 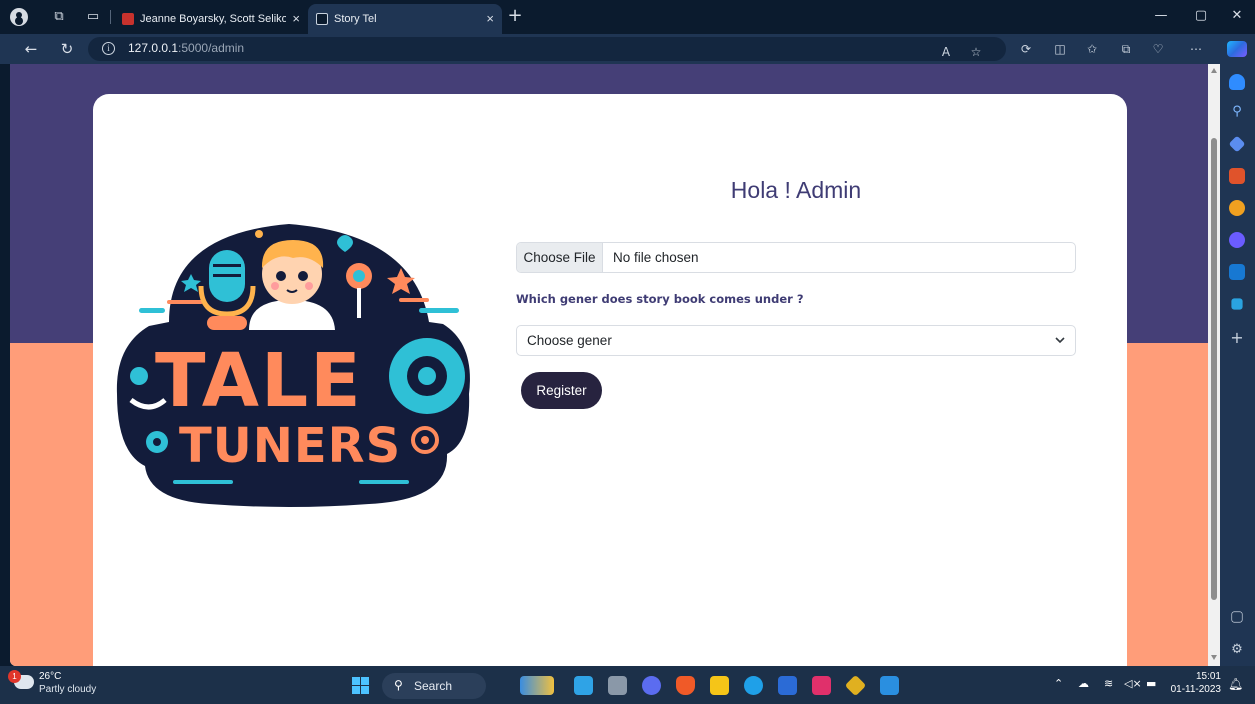 I want to click on choose-file-button: Choose File, so click(x=560, y=257).